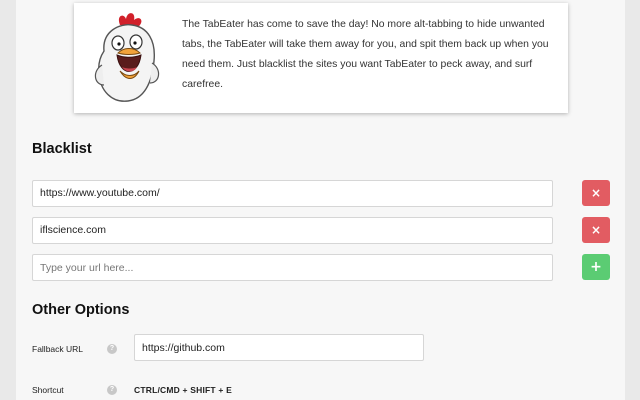 The image size is (640, 400). What do you see at coordinates (292, 193) in the screenshot?
I see `blacklist-entry: https://www.youtube.com/` at bounding box center [292, 193].